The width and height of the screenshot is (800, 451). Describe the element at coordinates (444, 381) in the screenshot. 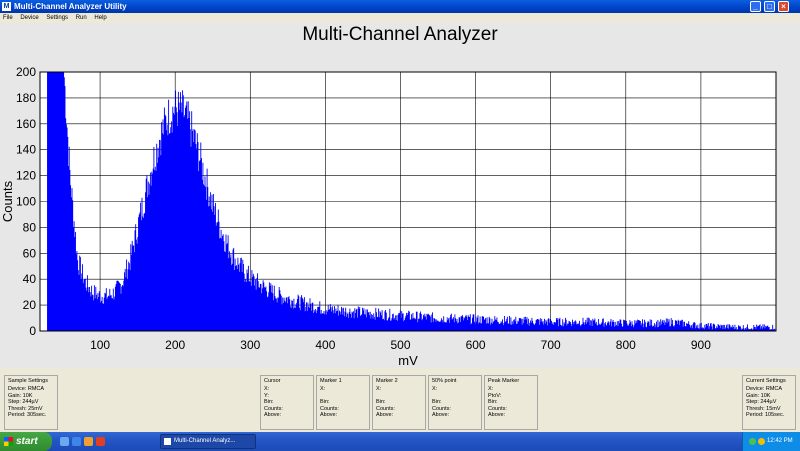

I see `panel-title: 50% point` at that location.